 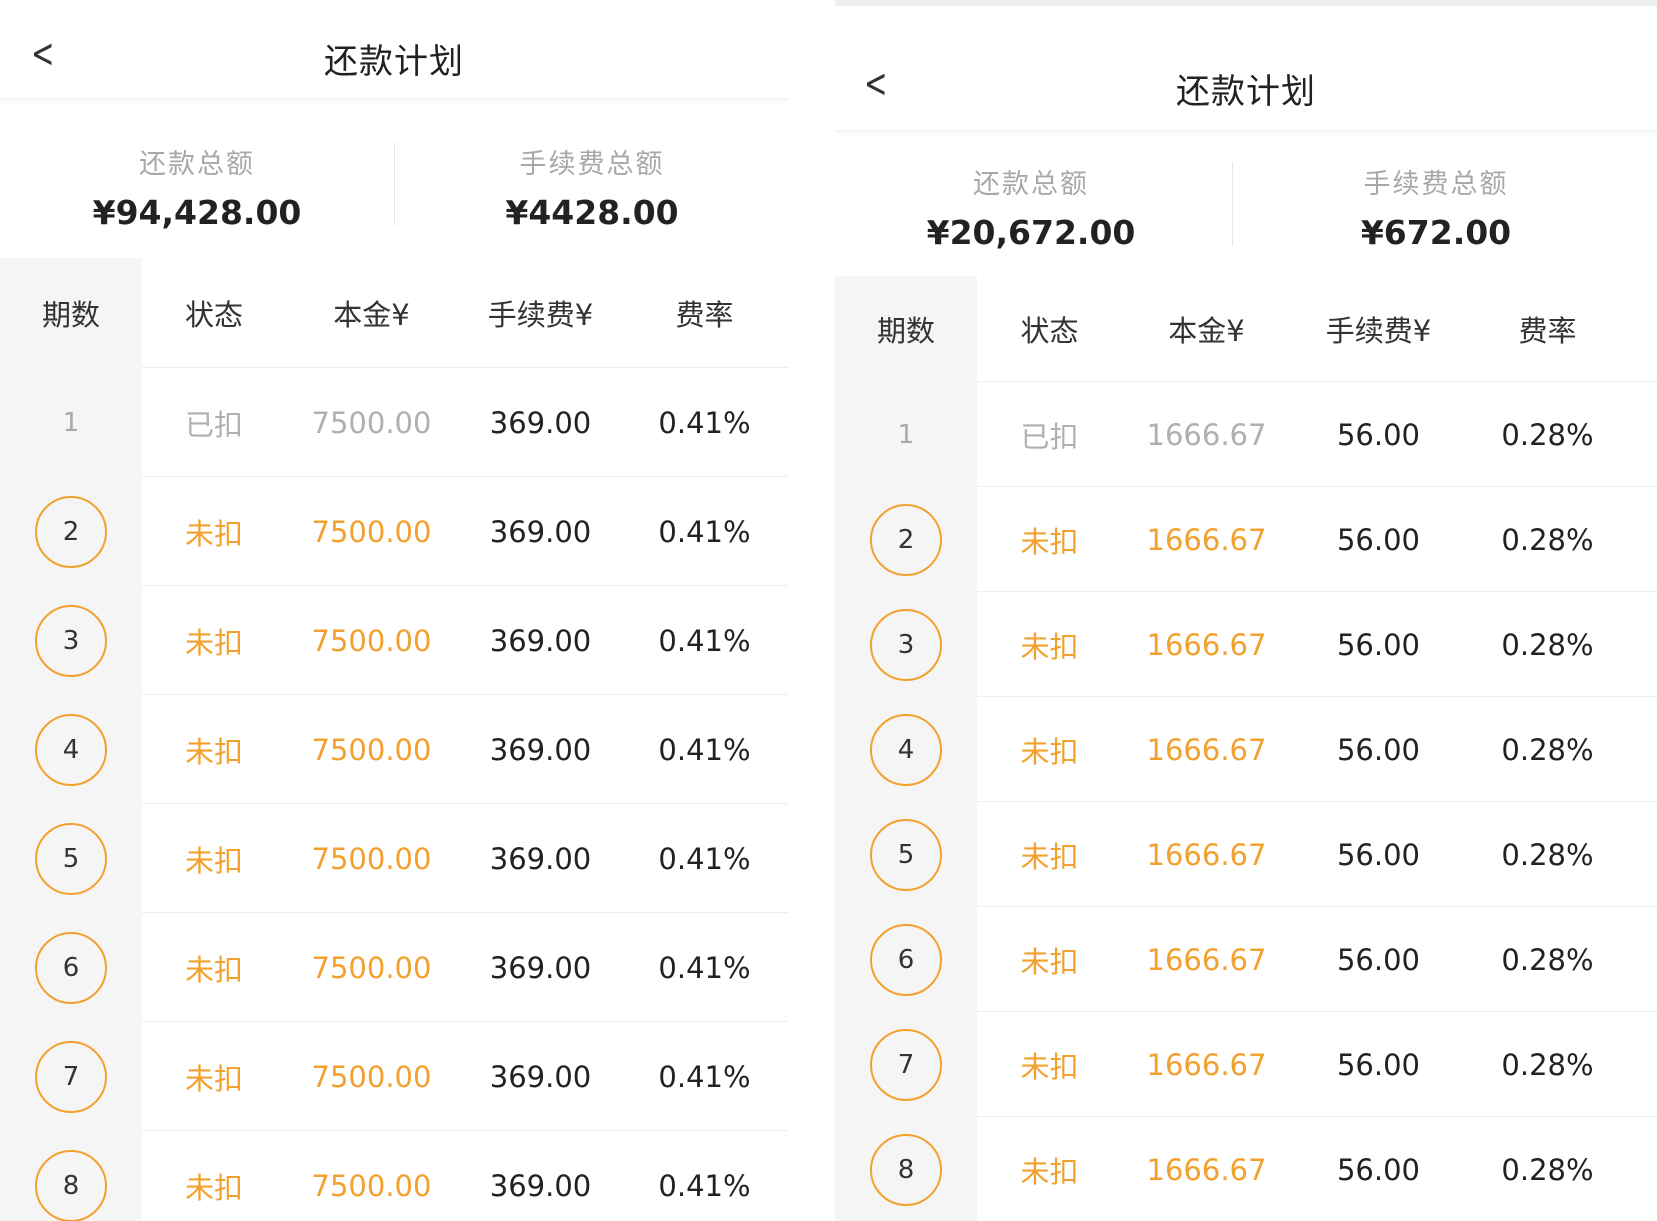 I want to click on col-status: 已扣, so click(x=213, y=424).